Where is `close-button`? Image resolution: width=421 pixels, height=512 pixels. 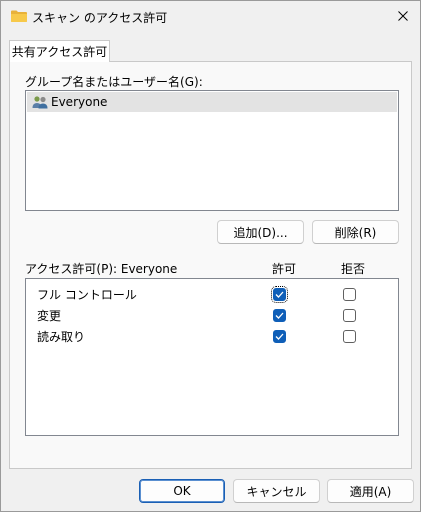 close-button is located at coordinates (403, 16).